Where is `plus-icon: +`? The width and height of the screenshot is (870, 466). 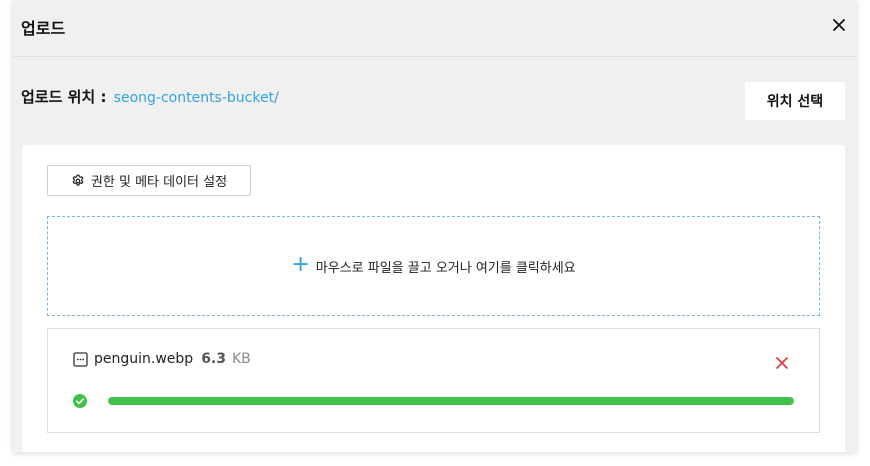 plus-icon: + is located at coordinates (300, 264).